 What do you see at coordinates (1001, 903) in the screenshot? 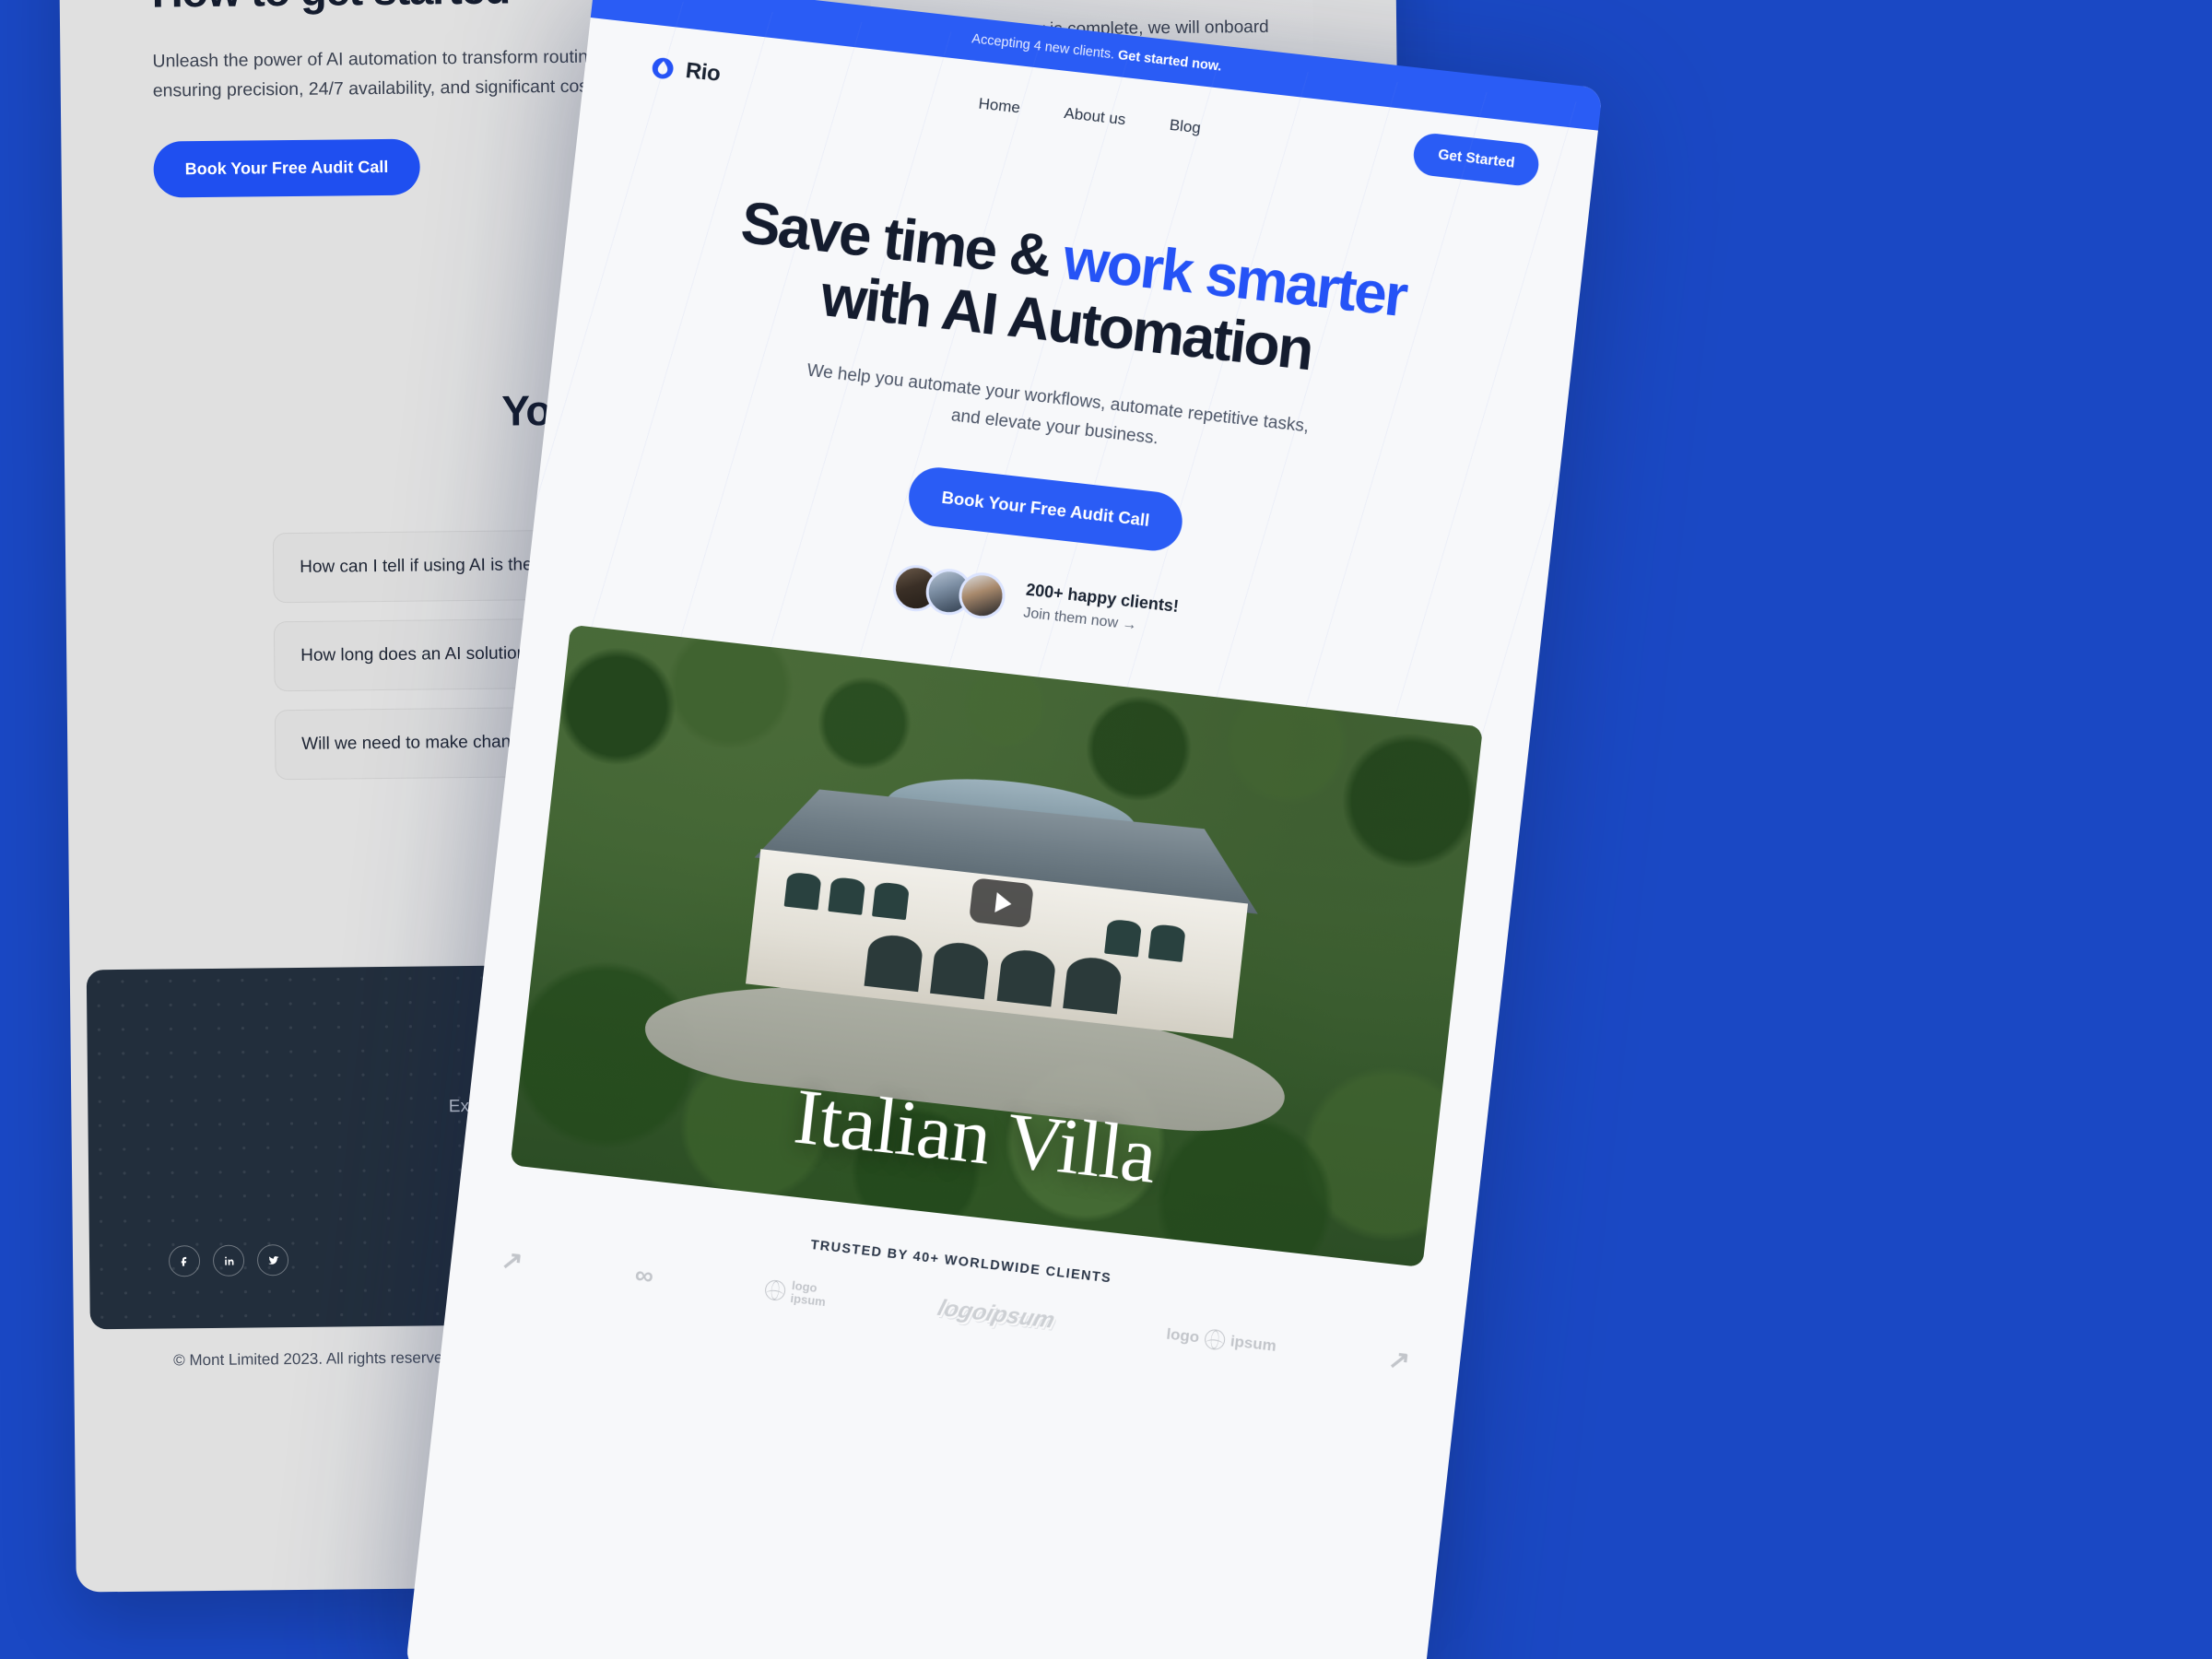
I see `play-icon` at bounding box center [1001, 903].